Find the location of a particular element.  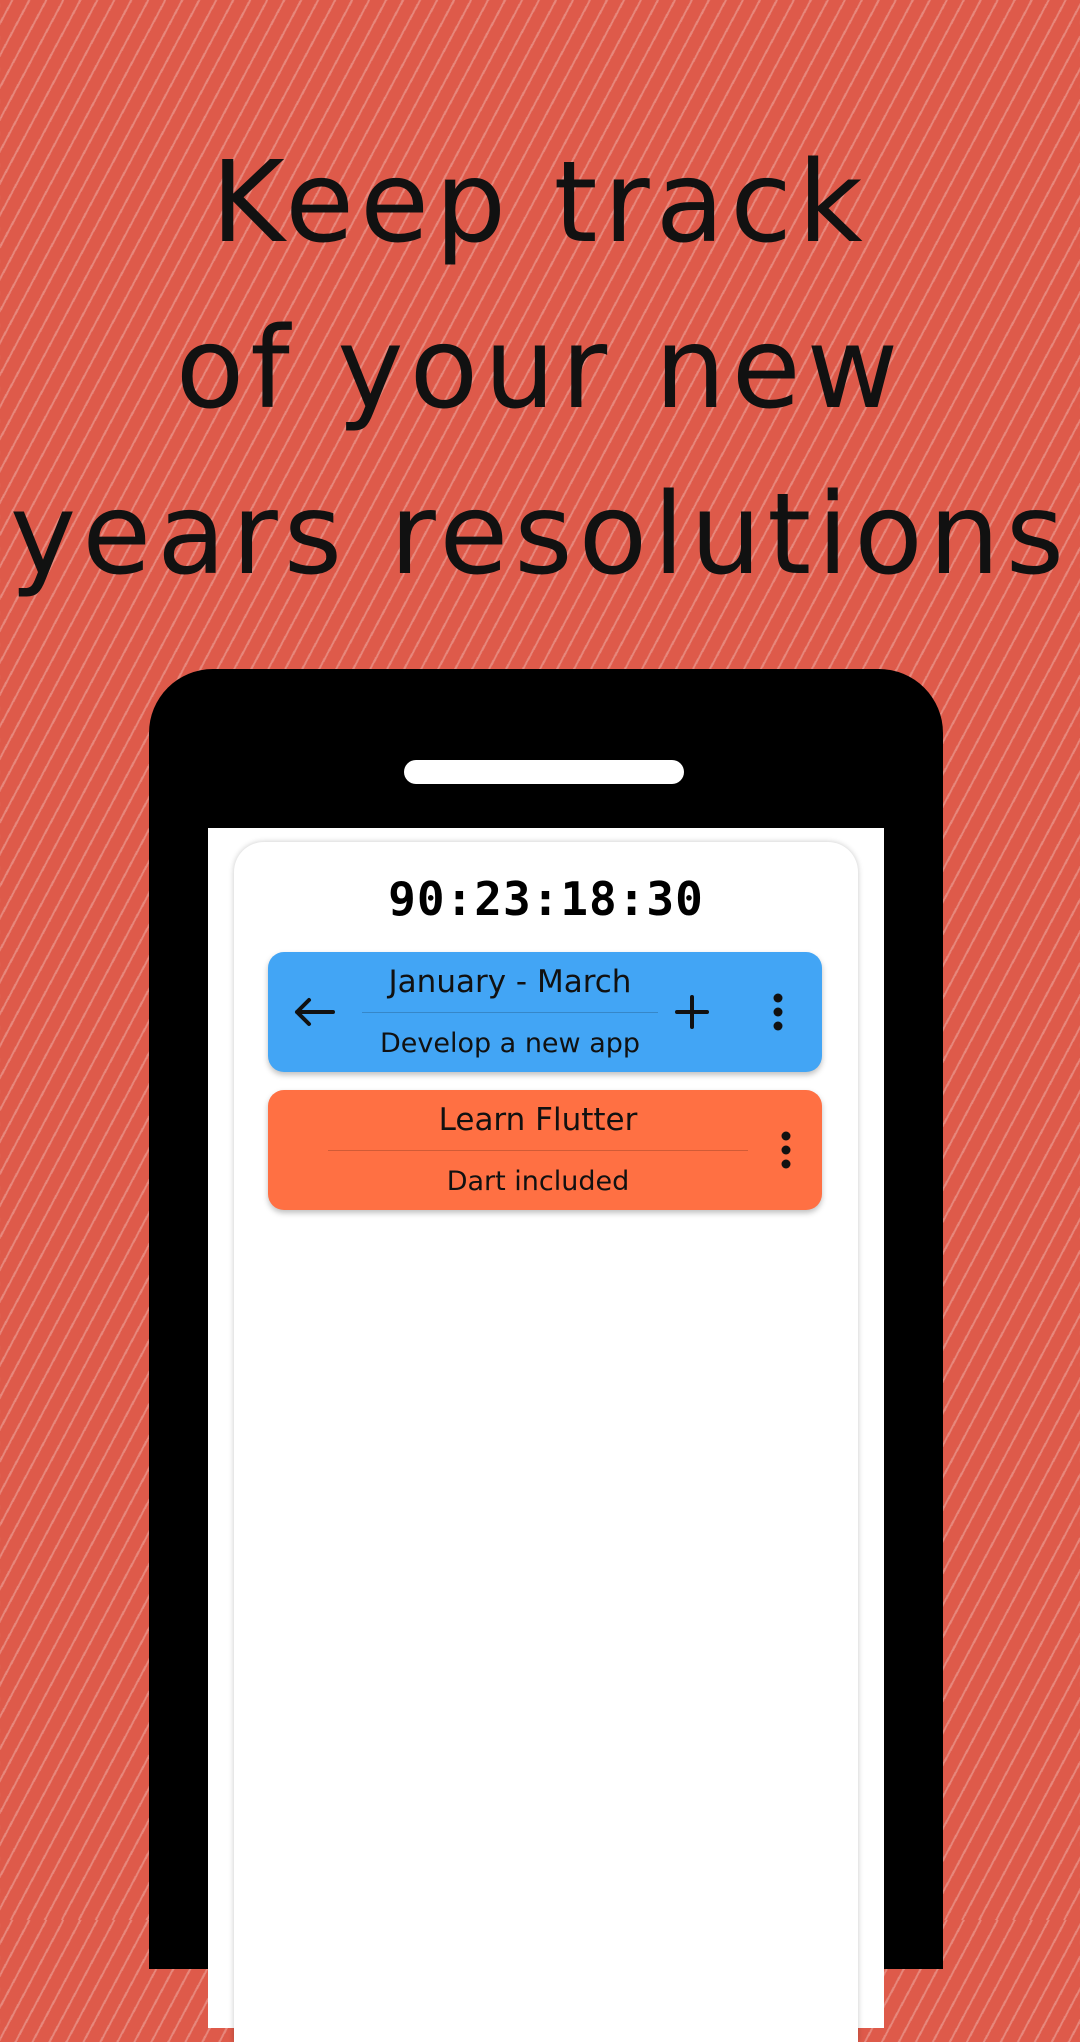

card-text: January - March Develop a new app is located at coordinates (510, 1012).